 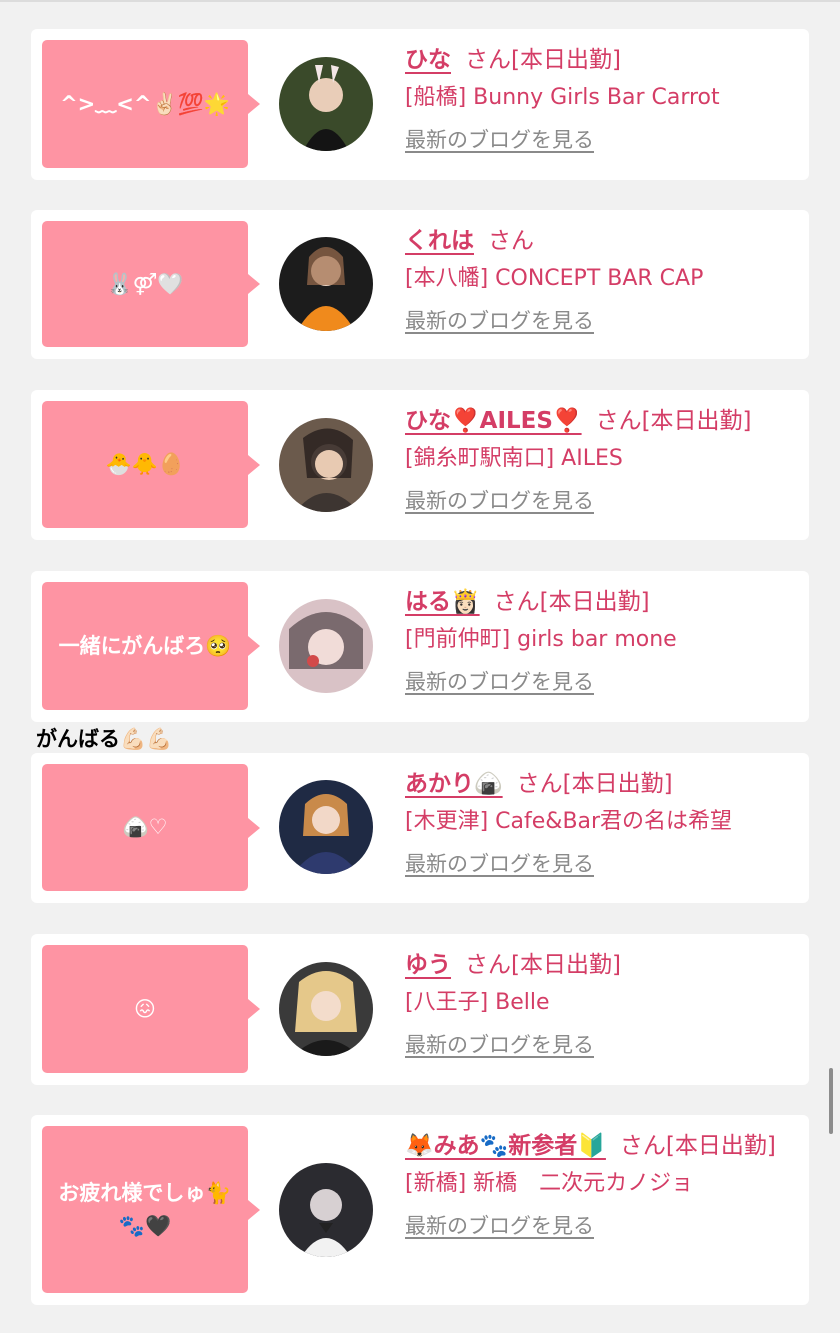 What do you see at coordinates (428, 60) in the screenshot?
I see `cast-name-link: ひな` at bounding box center [428, 60].